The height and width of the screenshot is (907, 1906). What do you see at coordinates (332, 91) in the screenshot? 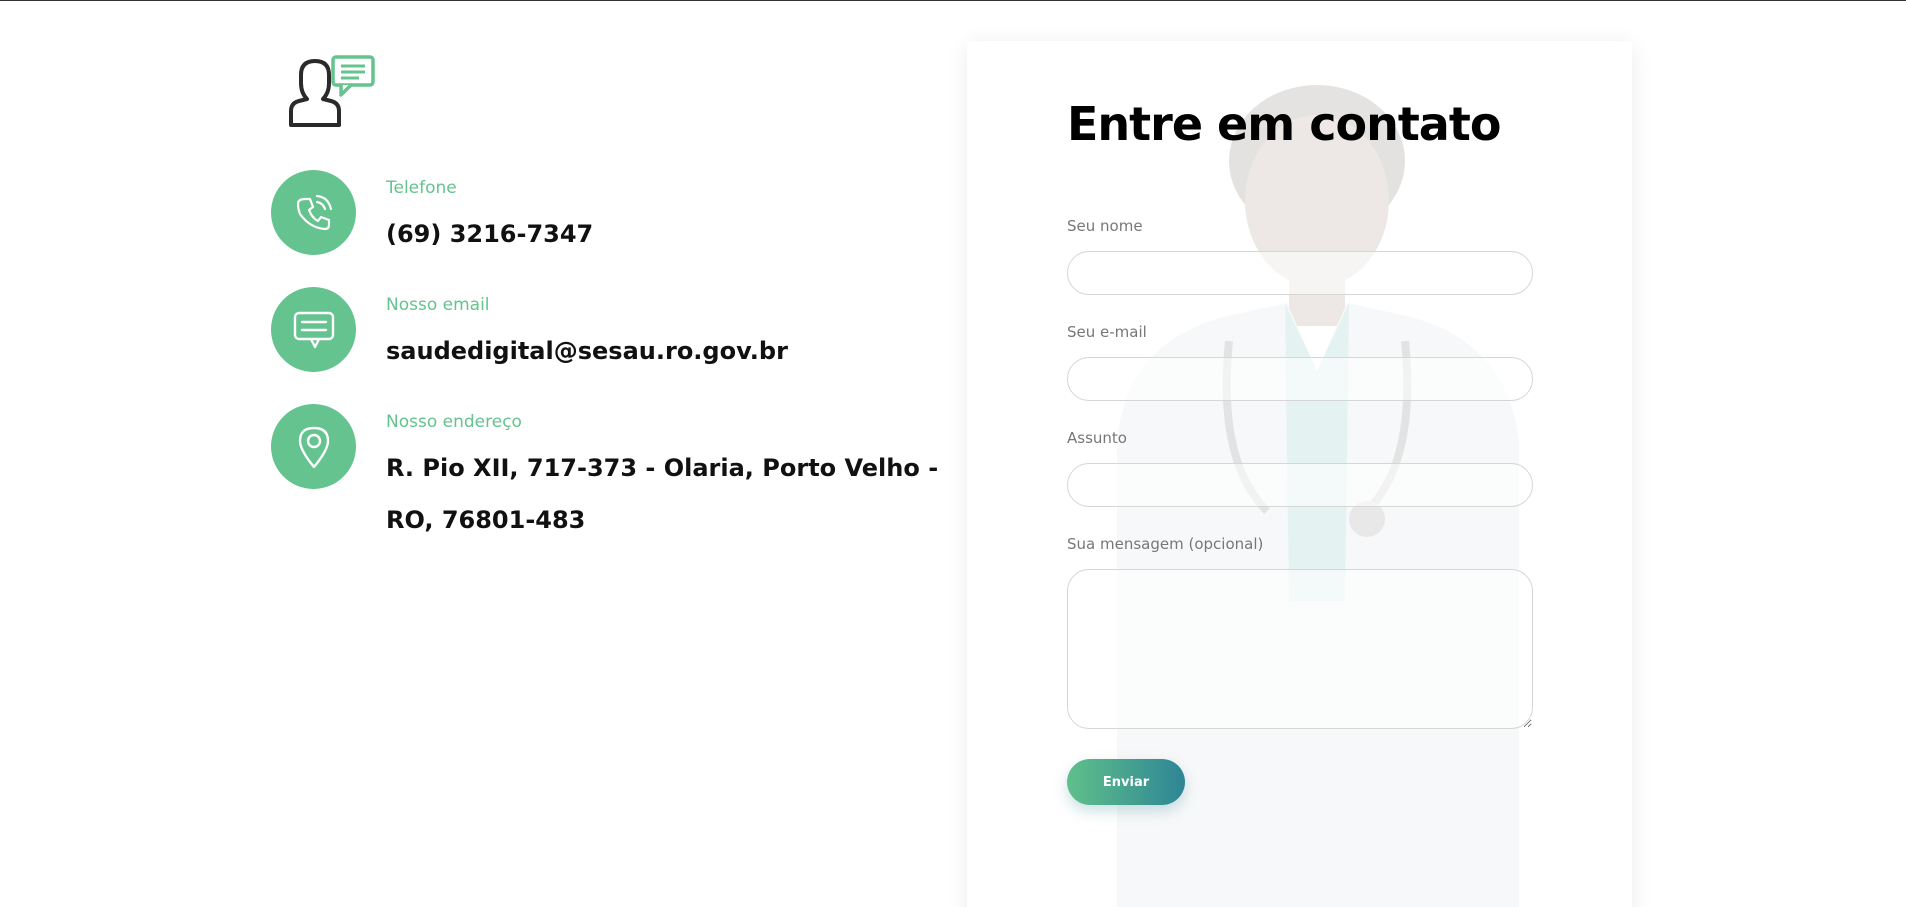
I see `contact-person-chat-icon` at bounding box center [332, 91].